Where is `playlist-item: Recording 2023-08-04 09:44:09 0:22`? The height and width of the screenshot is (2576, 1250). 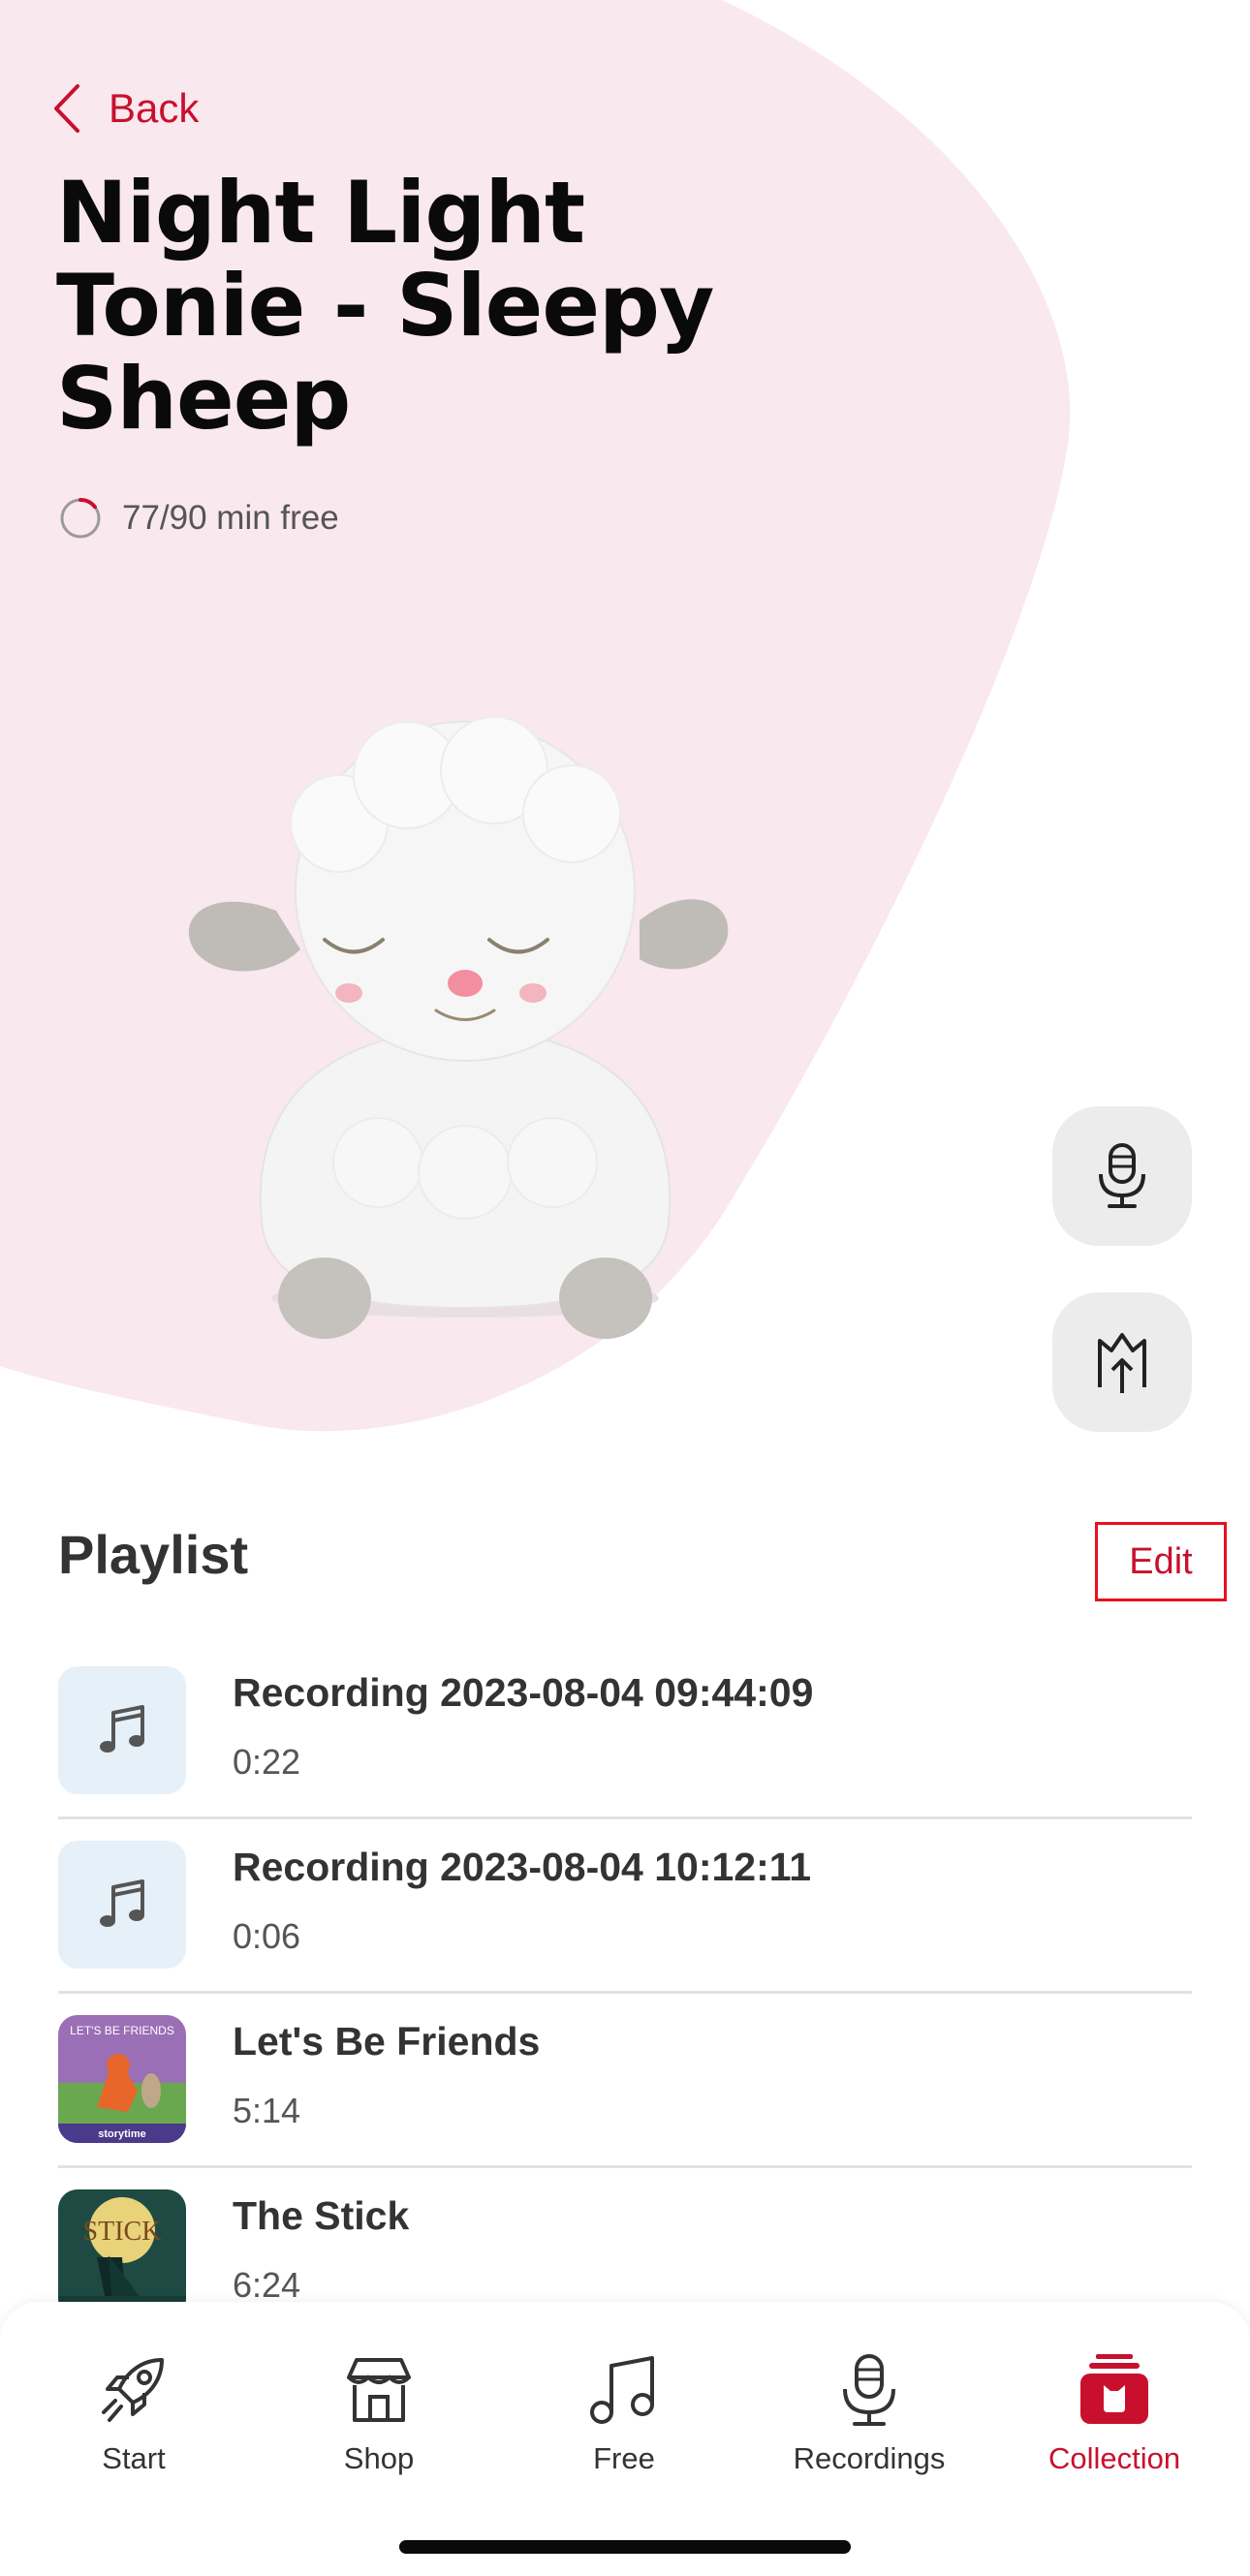
playlist-item: Recording 2023-08-04 09:44:09 0:22 is located at coordinates (625, 1732).